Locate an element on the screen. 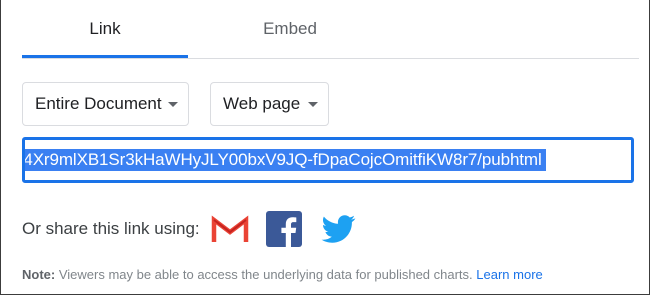 The width and height of the screenshot is (650, 295). tab-link: Link is located at coordinates (105, 29).